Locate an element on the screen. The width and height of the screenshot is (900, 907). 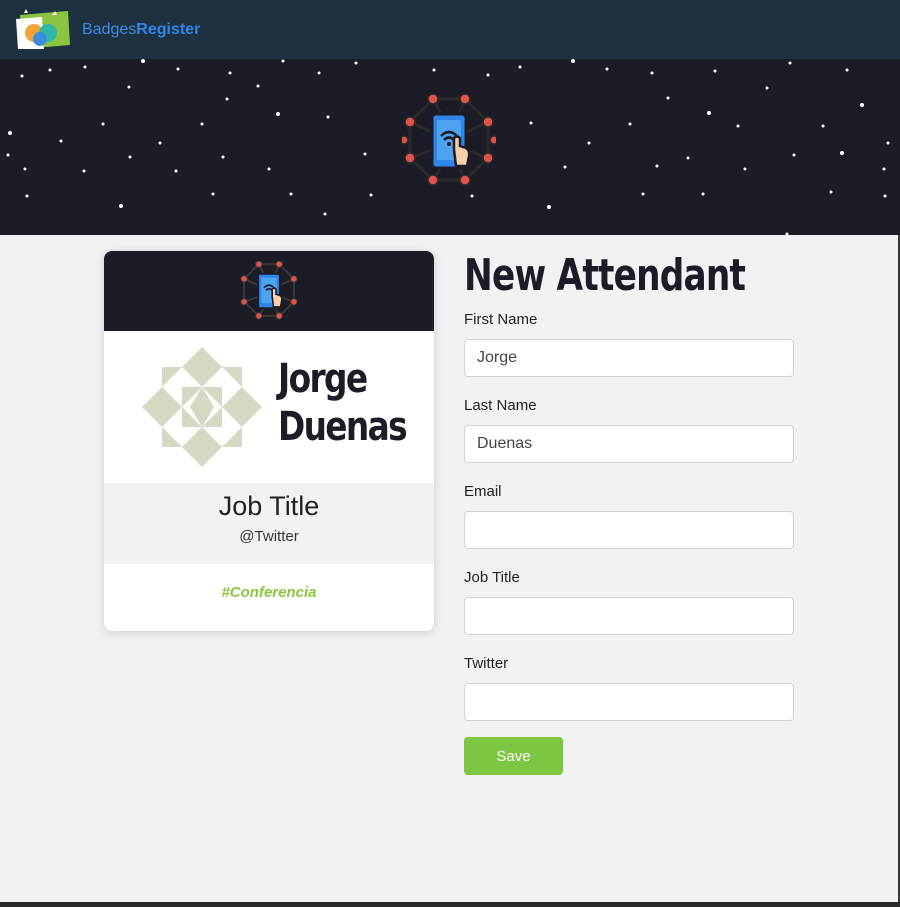
badge-twitter: @Twitter is located at coordinates (269, 536).